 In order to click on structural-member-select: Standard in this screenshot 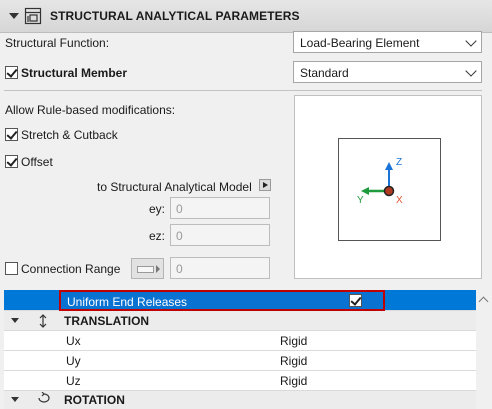, I will do `click(387, 72)`.